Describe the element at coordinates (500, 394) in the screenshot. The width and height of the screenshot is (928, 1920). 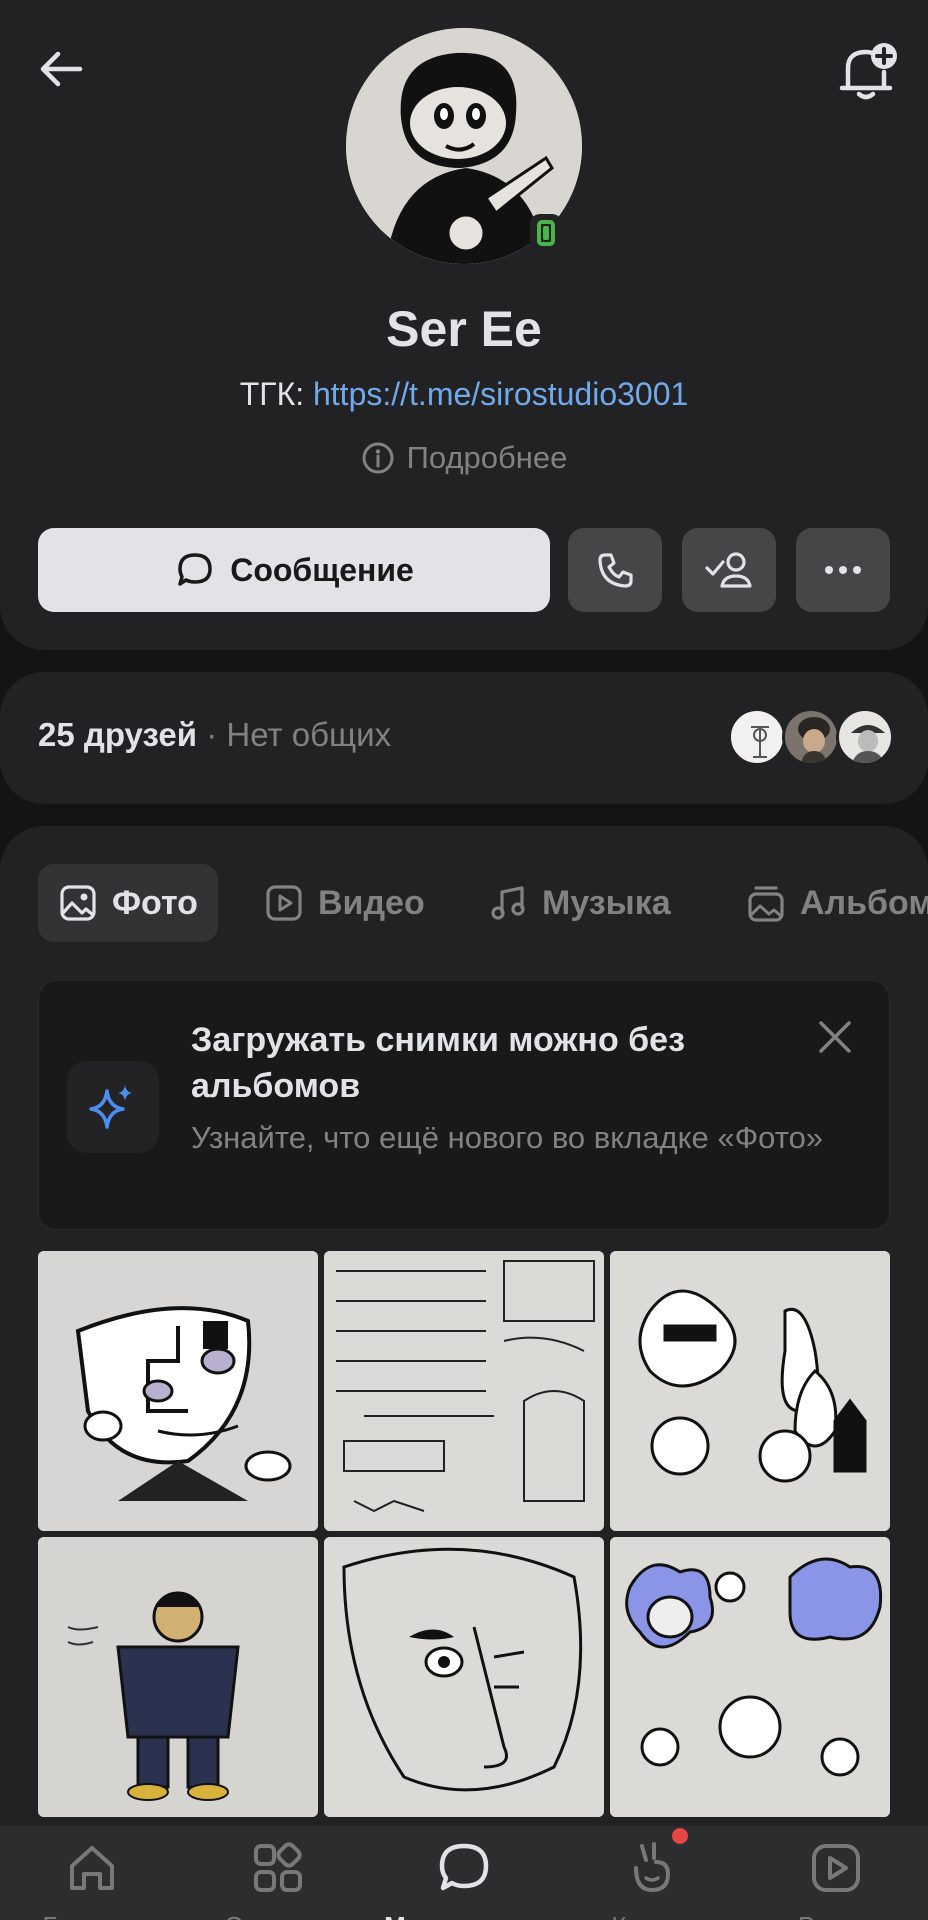
I see `status-link: https://t.me/sirostudio3001` at that location.